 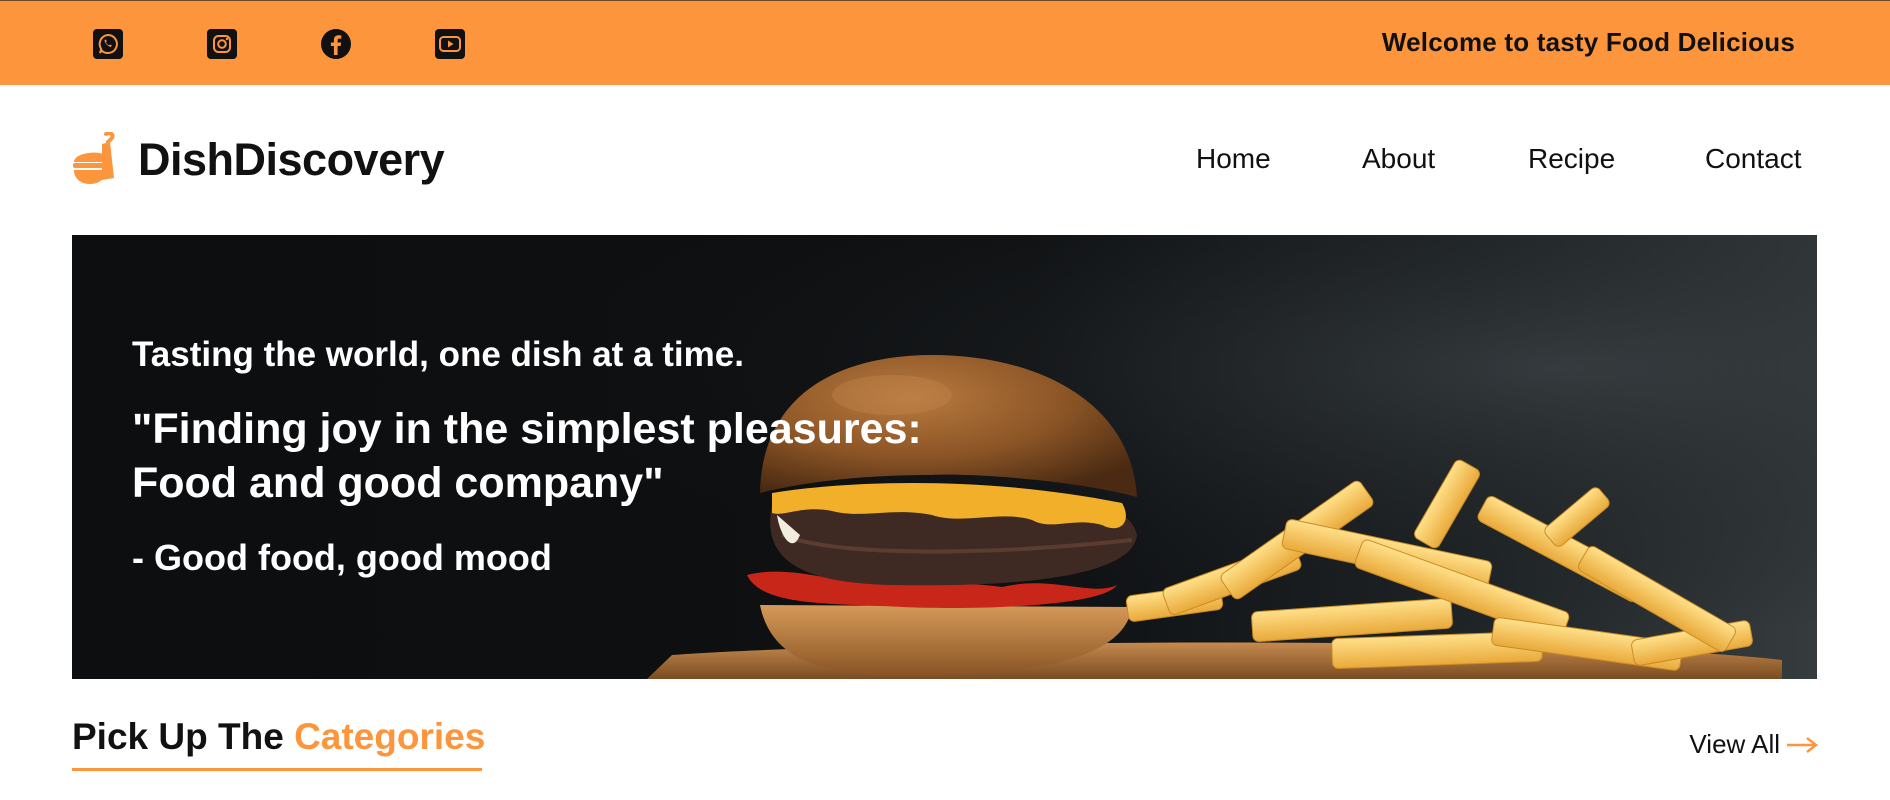 I want to click on hero-quote-line-2: Food and good company", so click(x=398, y=483).